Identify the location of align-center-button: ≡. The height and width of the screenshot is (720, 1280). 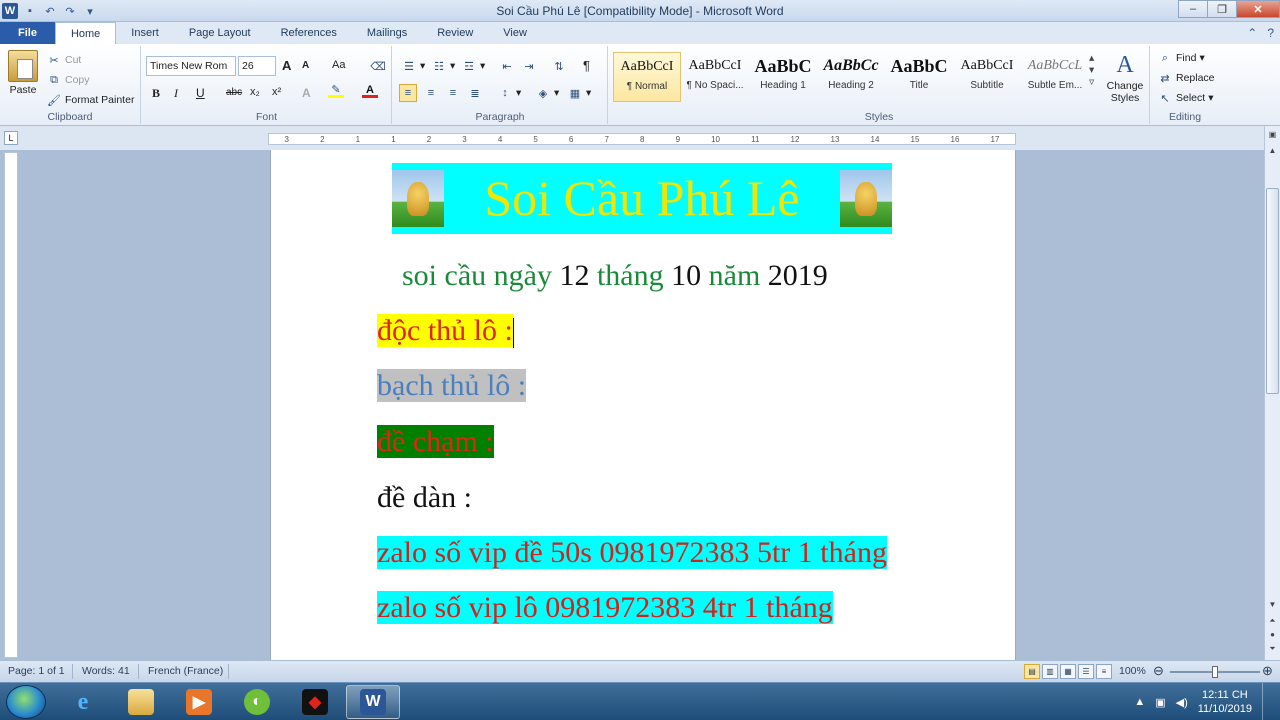
(431, 93).